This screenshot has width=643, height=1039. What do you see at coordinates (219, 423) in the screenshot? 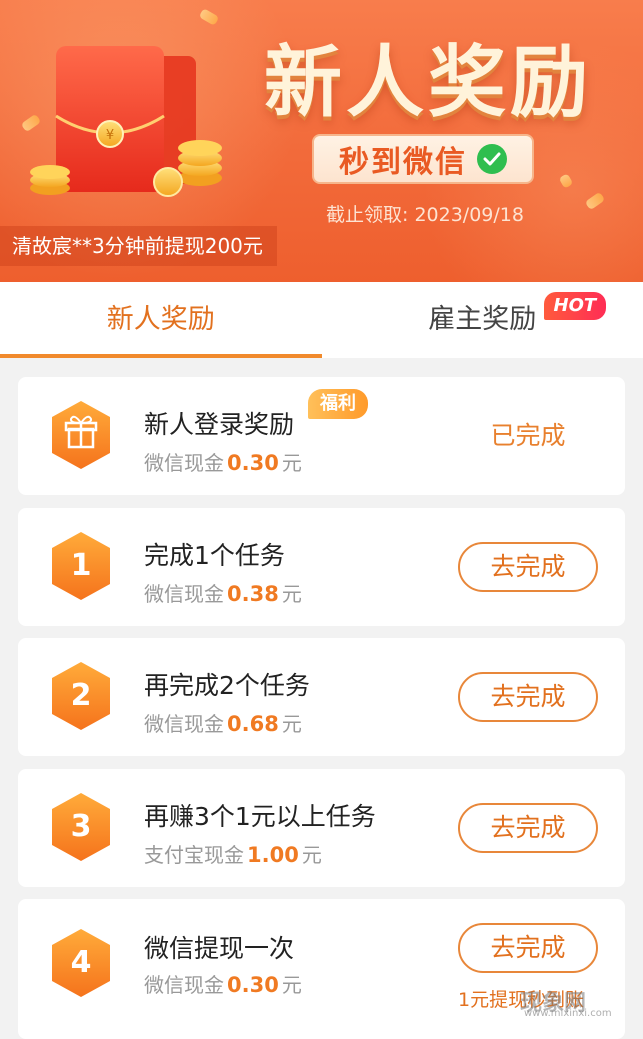
I see `task-title: 新人登录奖励` at bounding box center [219, 423].